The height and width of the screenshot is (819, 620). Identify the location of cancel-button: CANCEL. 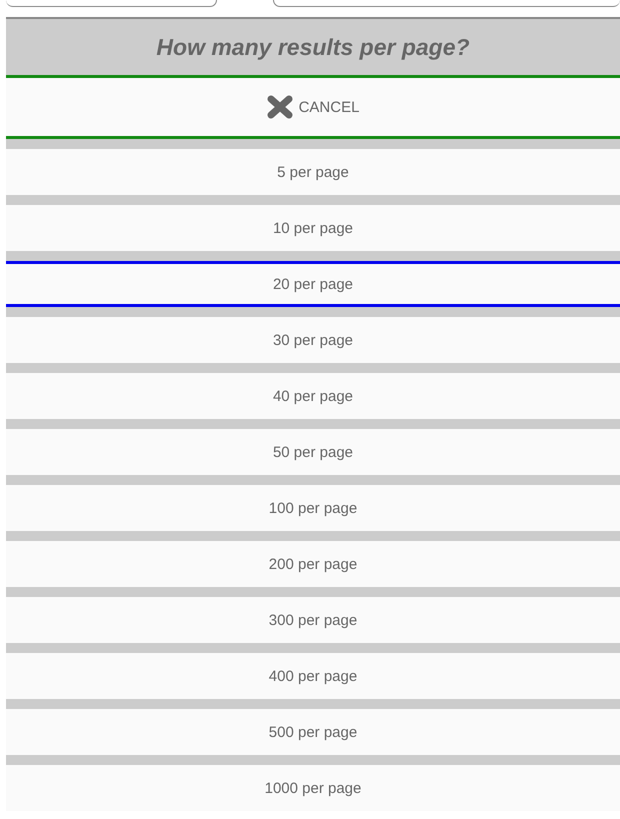
(313, 108).